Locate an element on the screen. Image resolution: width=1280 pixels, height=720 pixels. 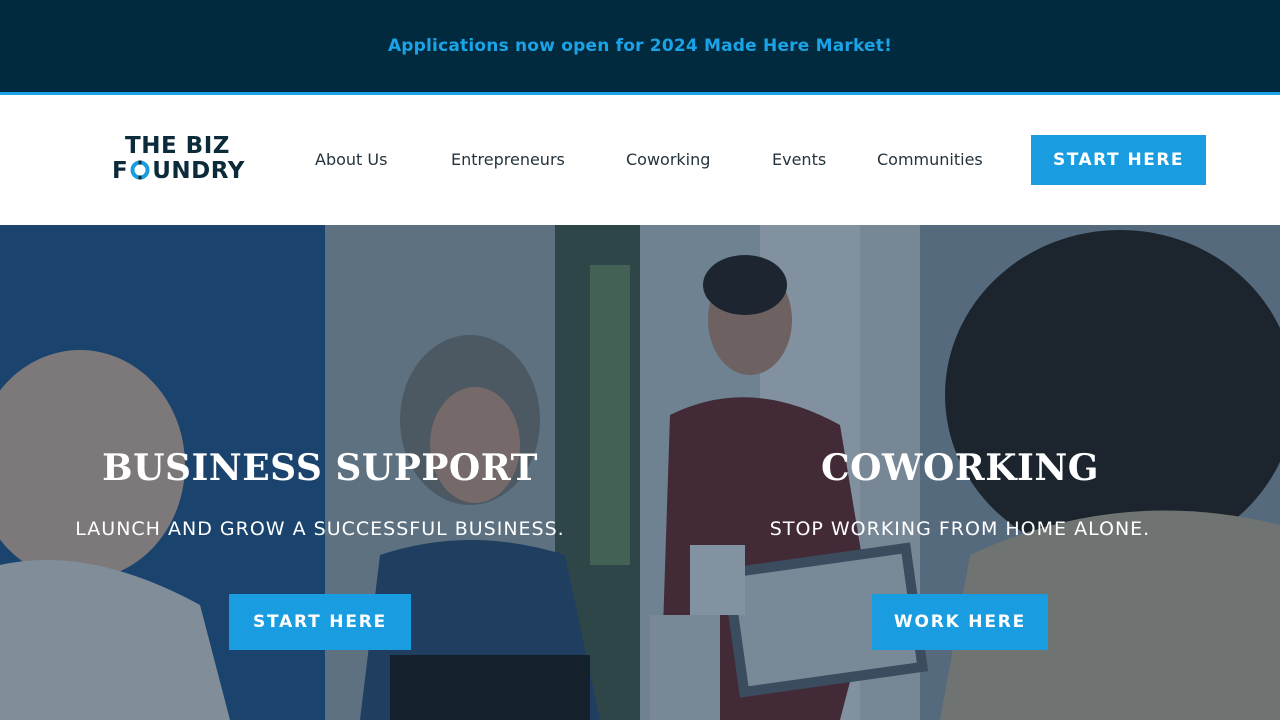
nav-events: Events is located at coordinates (799, 159).